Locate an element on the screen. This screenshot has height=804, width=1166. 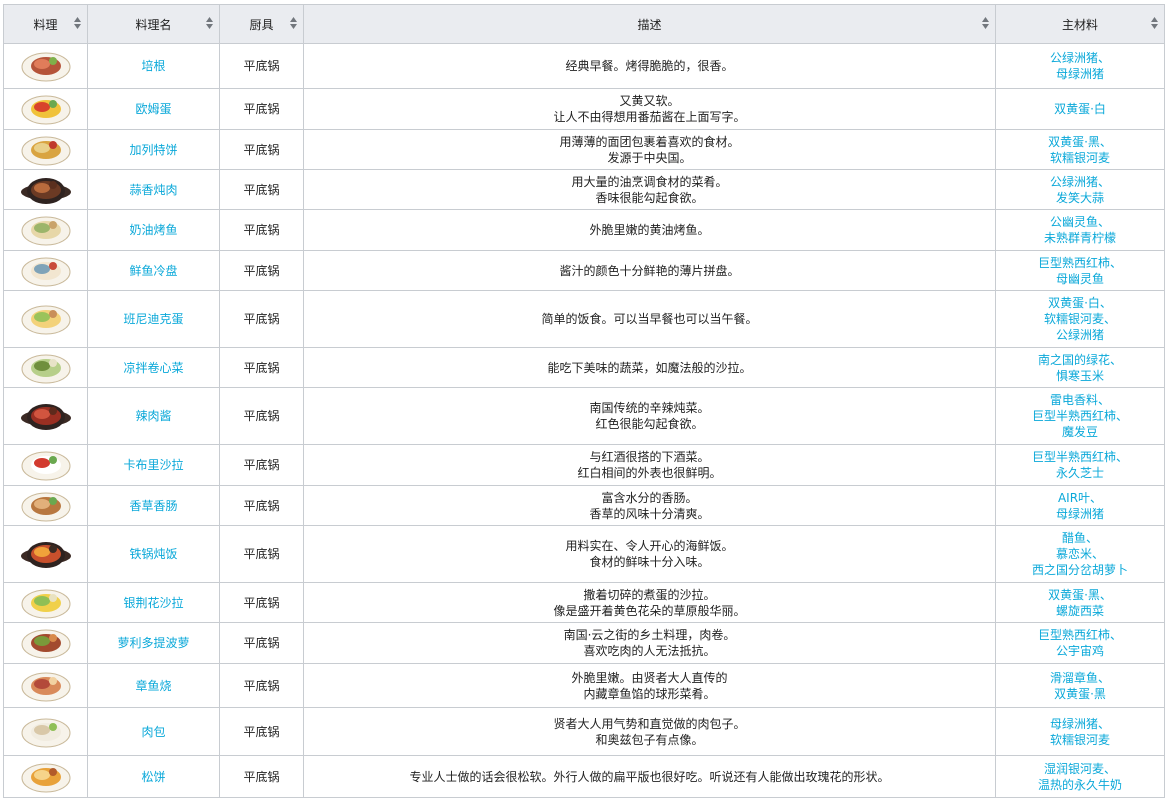
column-header-tool: 厨具 is located at coordinates (261, 24).